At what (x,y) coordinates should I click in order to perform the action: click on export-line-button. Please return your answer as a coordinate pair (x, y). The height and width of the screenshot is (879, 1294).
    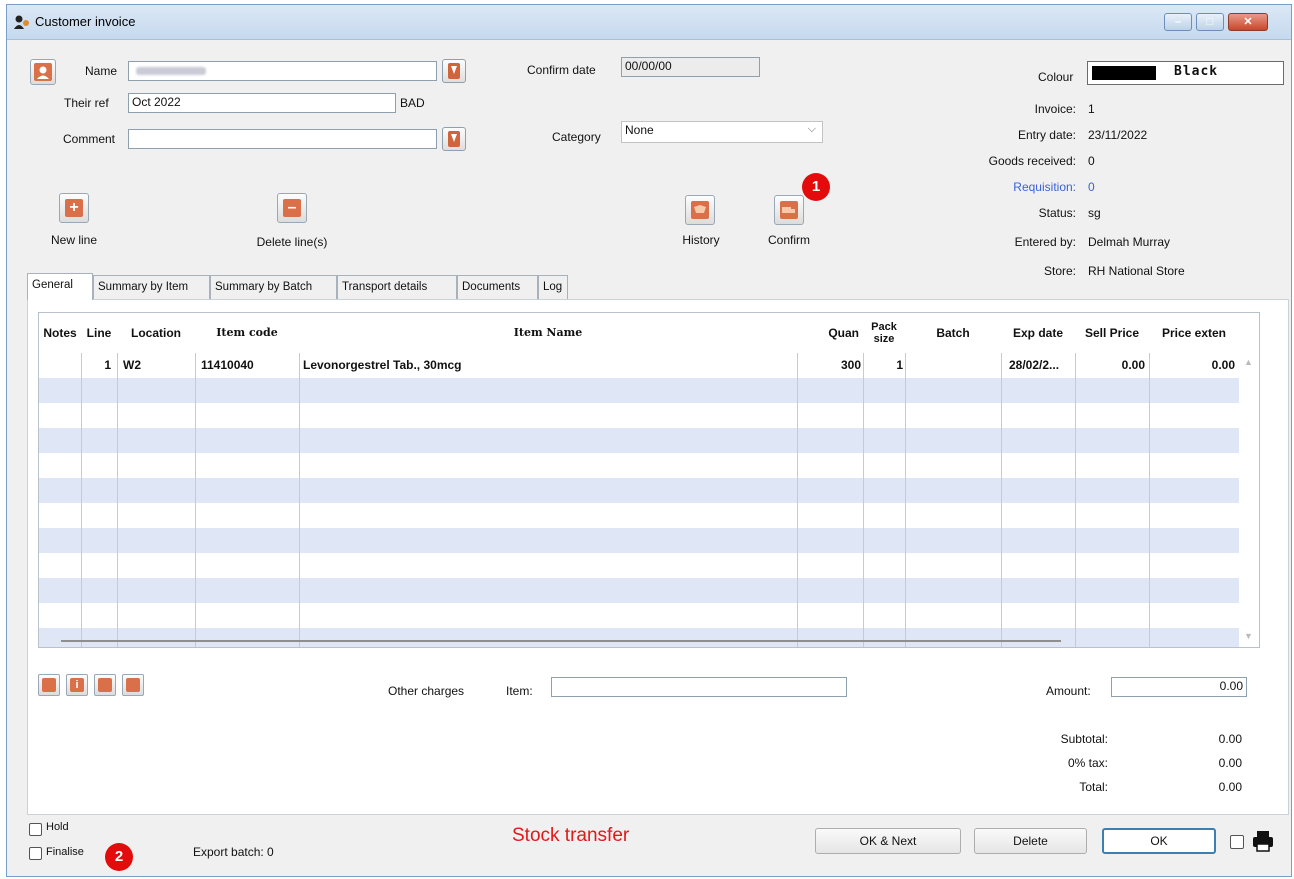
    Looking at the image, I should click on (133, 685).